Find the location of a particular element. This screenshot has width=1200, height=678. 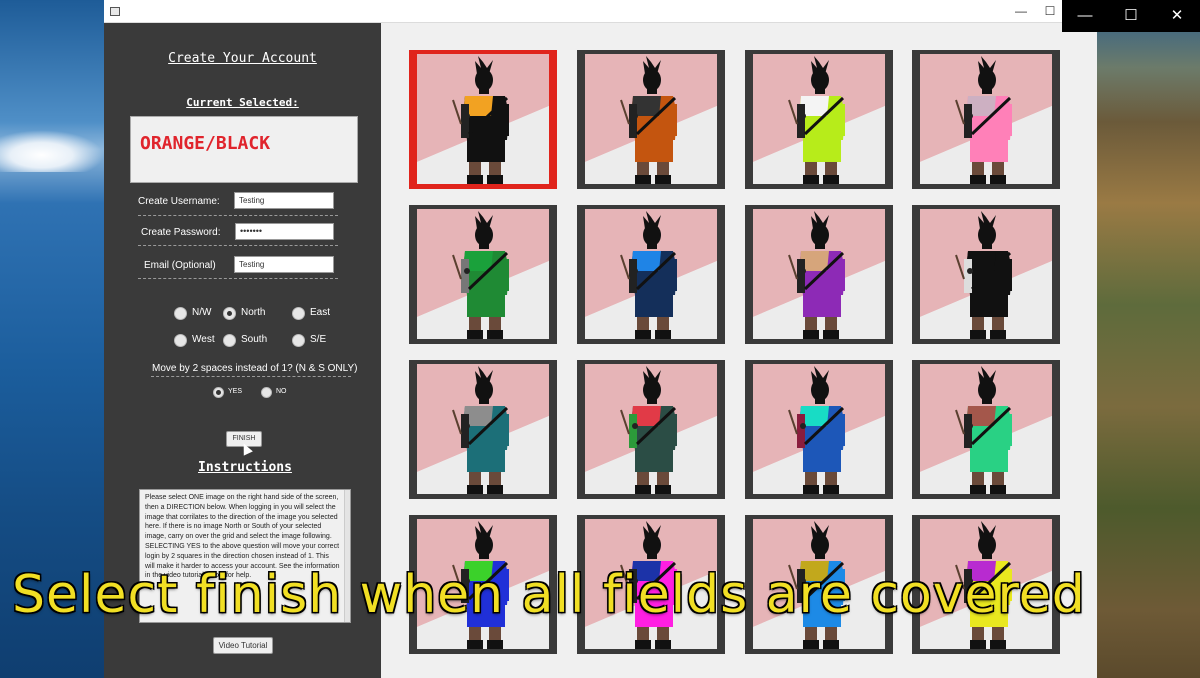

system-maximize-button: ☐ is located at coordinates (1131, 16).